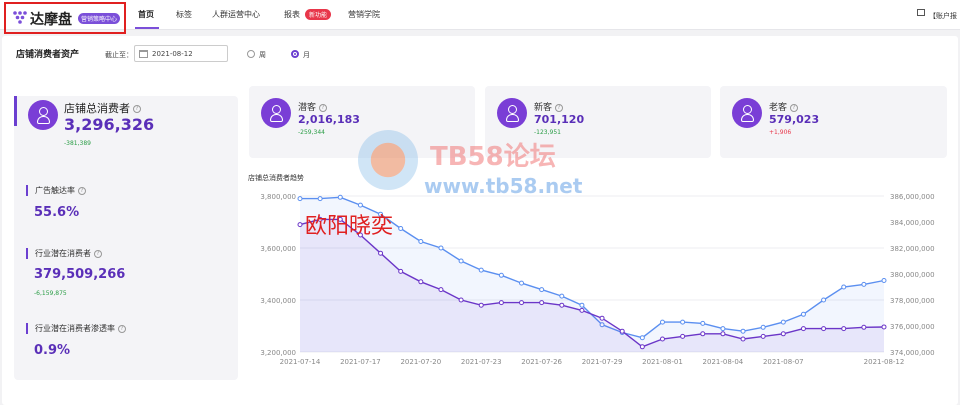 This screenshot has width=960, height=405. Describe the element at coordinates (68, 253) in the screenshot. I see `industry-potential-label: 行业潜在消费者?` at that location.